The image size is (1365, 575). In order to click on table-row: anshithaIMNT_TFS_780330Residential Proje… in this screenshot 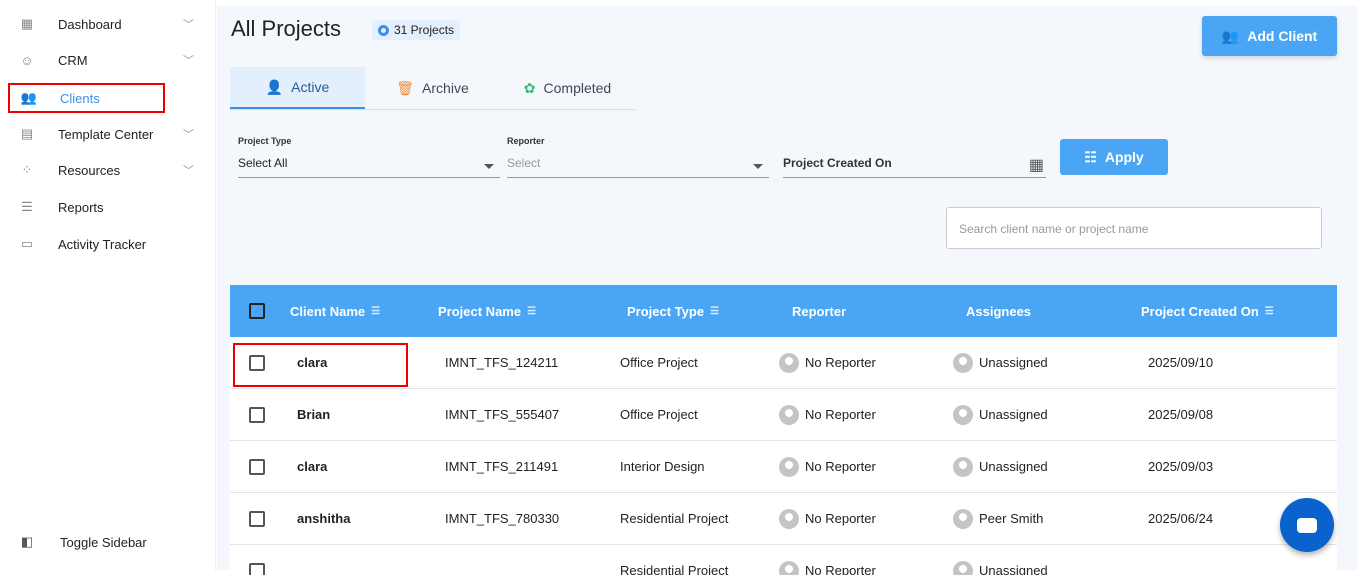, I will do `click(783, 519)`.